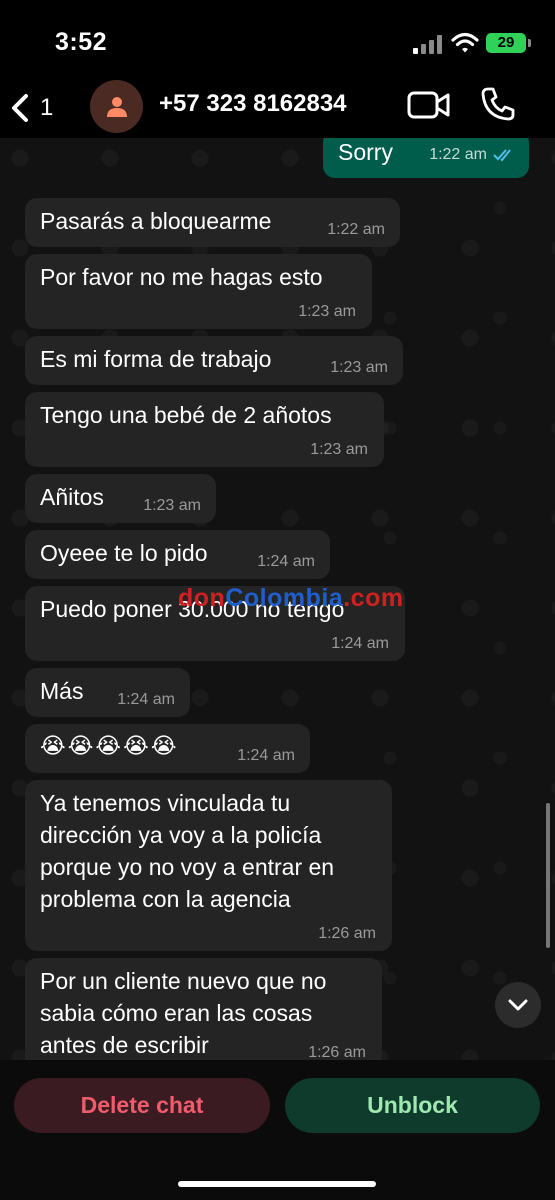  Describe the element at coordinates (498, 104) in the screenshot. I see `phone-call-icon` at that location.